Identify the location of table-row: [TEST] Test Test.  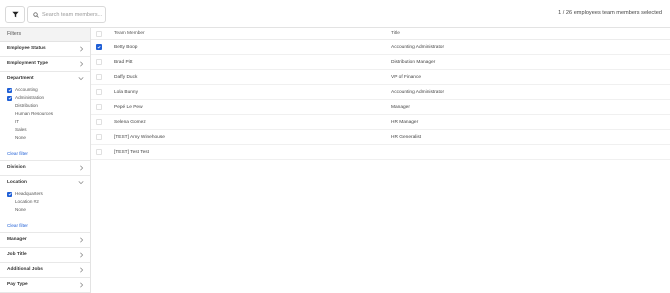
(380, 152).